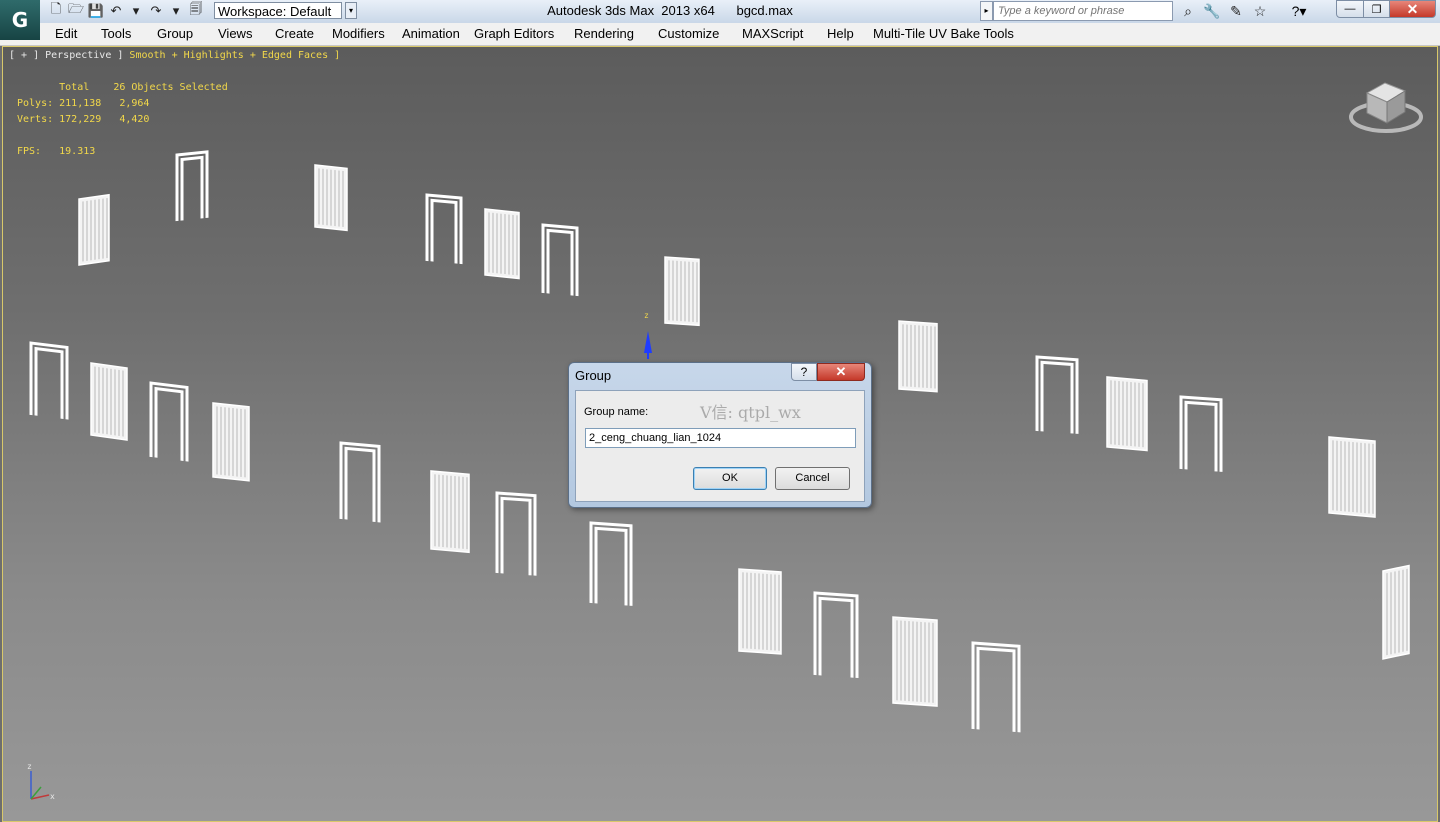  I want to click on undo-icon: ↶, so click(116, 11).